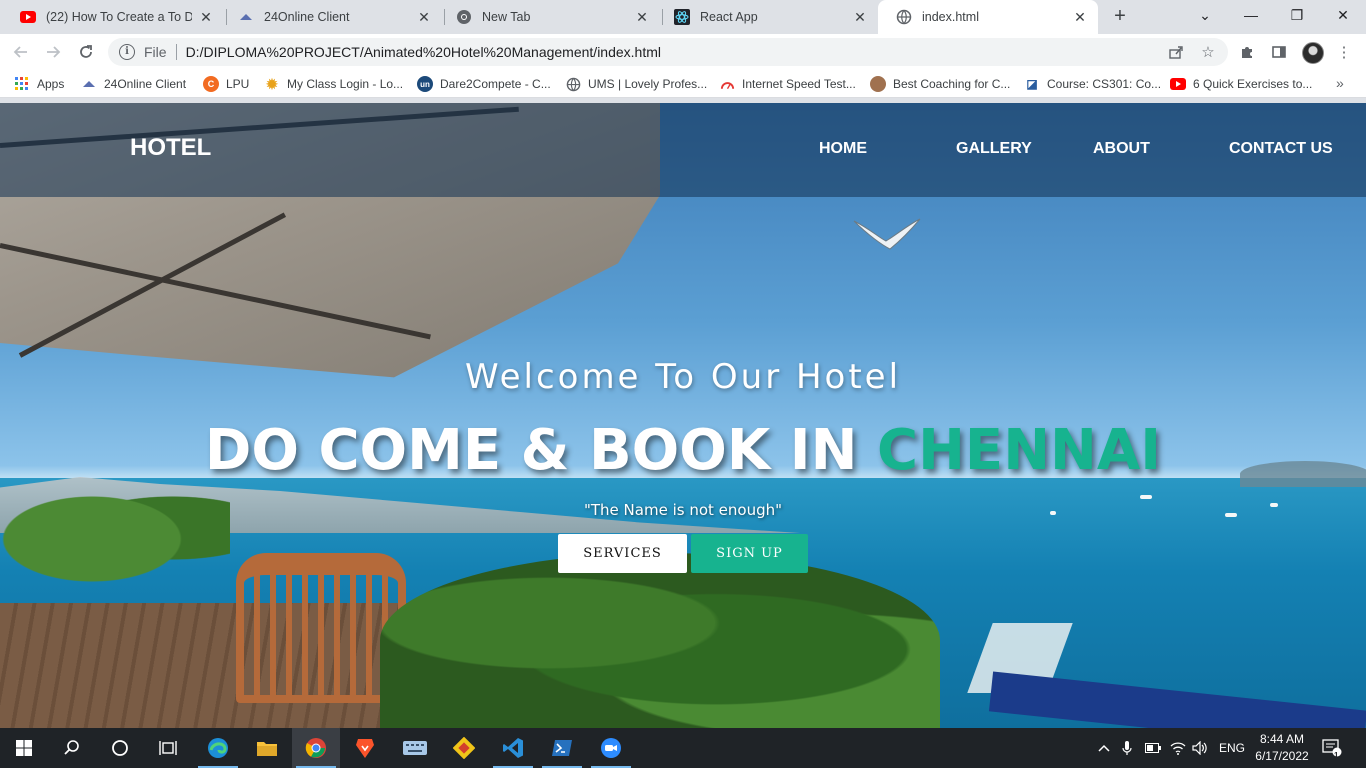 The width and height of the screenshot is (1366, 768). What do you see at coordinates (683, 510) in the screenshot?
I see `hero-tagline: "The Name is not enough"` at bounding box center [683, 510].